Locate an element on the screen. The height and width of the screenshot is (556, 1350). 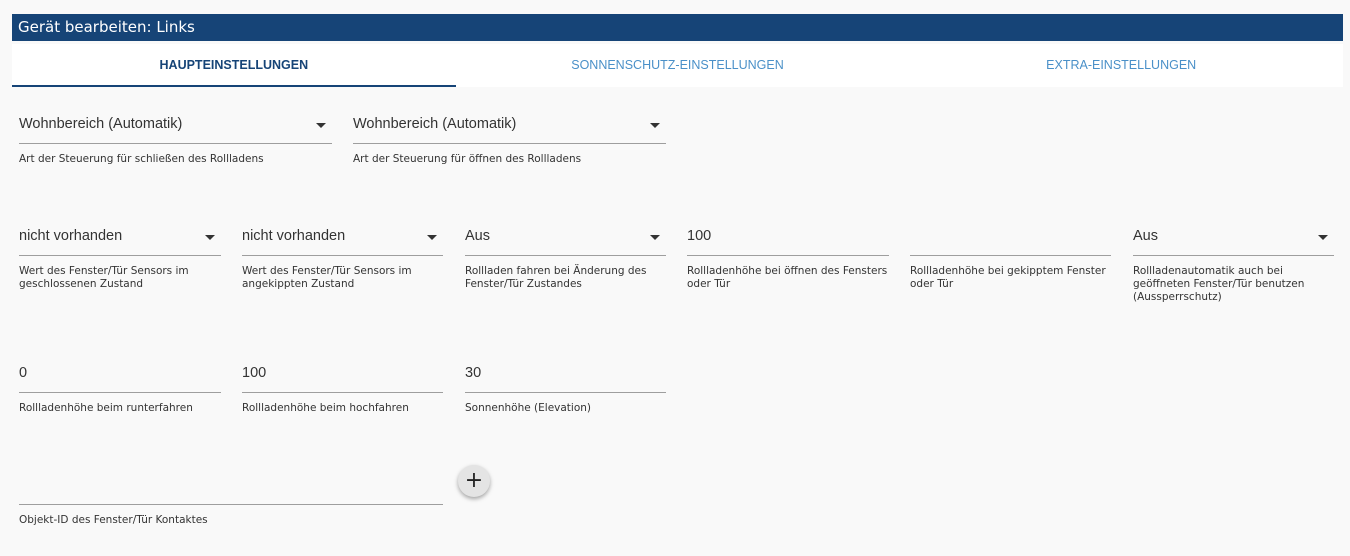
elevation-input: 30 Sonnenhöhe (Elevation) is located at coordinates (565, 385).